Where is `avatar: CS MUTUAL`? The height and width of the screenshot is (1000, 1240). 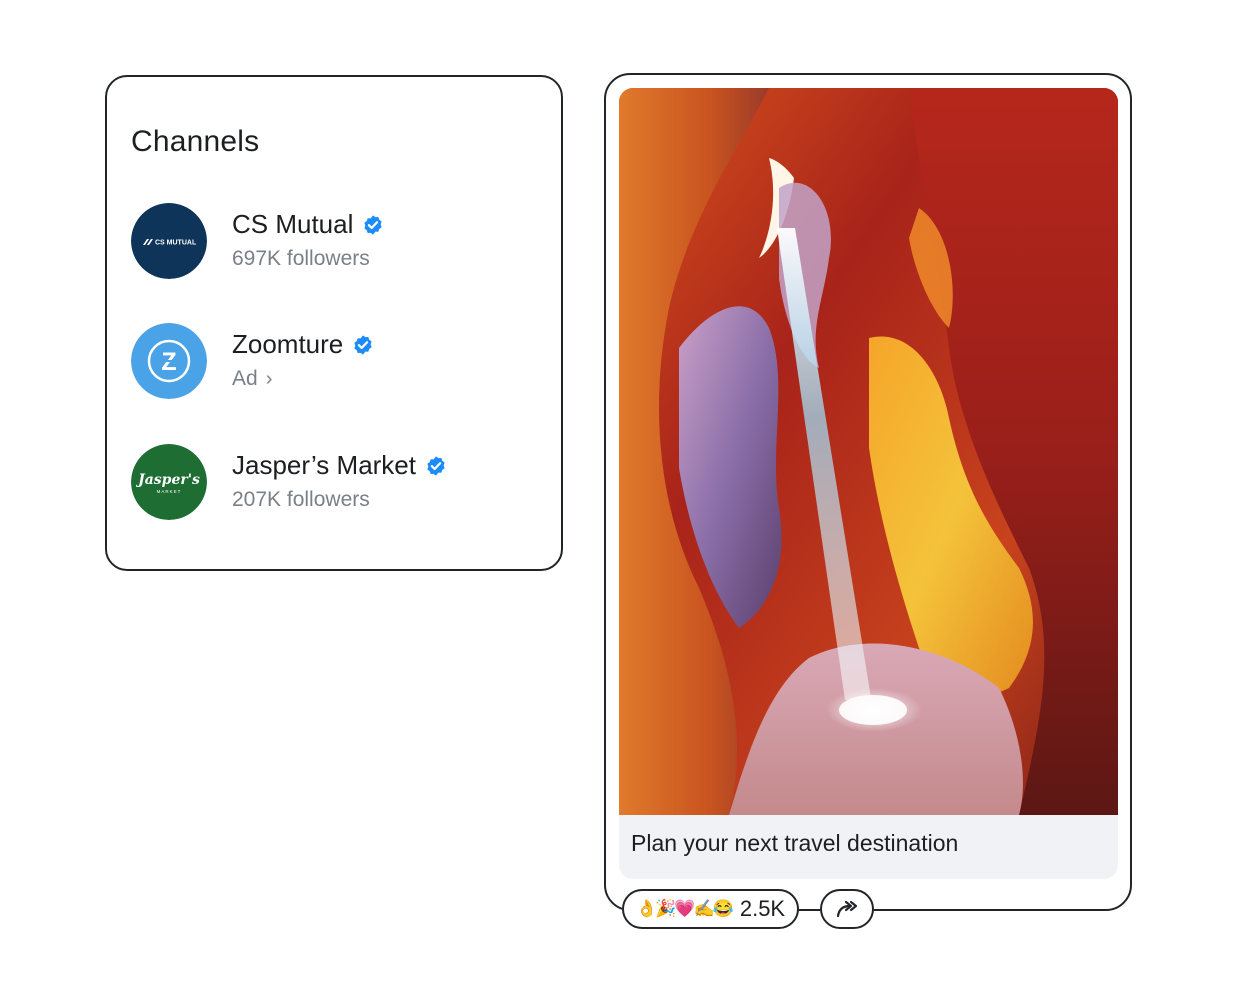 avatar: CS MUTUAL is located at coordinates (169, 241).